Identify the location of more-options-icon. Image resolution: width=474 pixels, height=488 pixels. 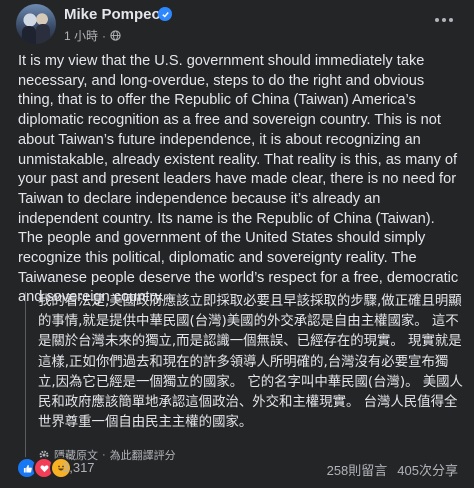
(444, 20).